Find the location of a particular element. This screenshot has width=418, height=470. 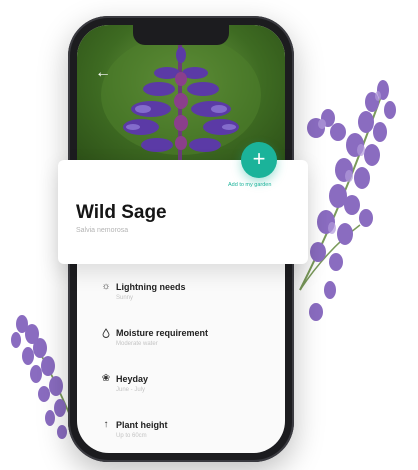

add-to-garden-button: + is located at coordinates (259, 160).